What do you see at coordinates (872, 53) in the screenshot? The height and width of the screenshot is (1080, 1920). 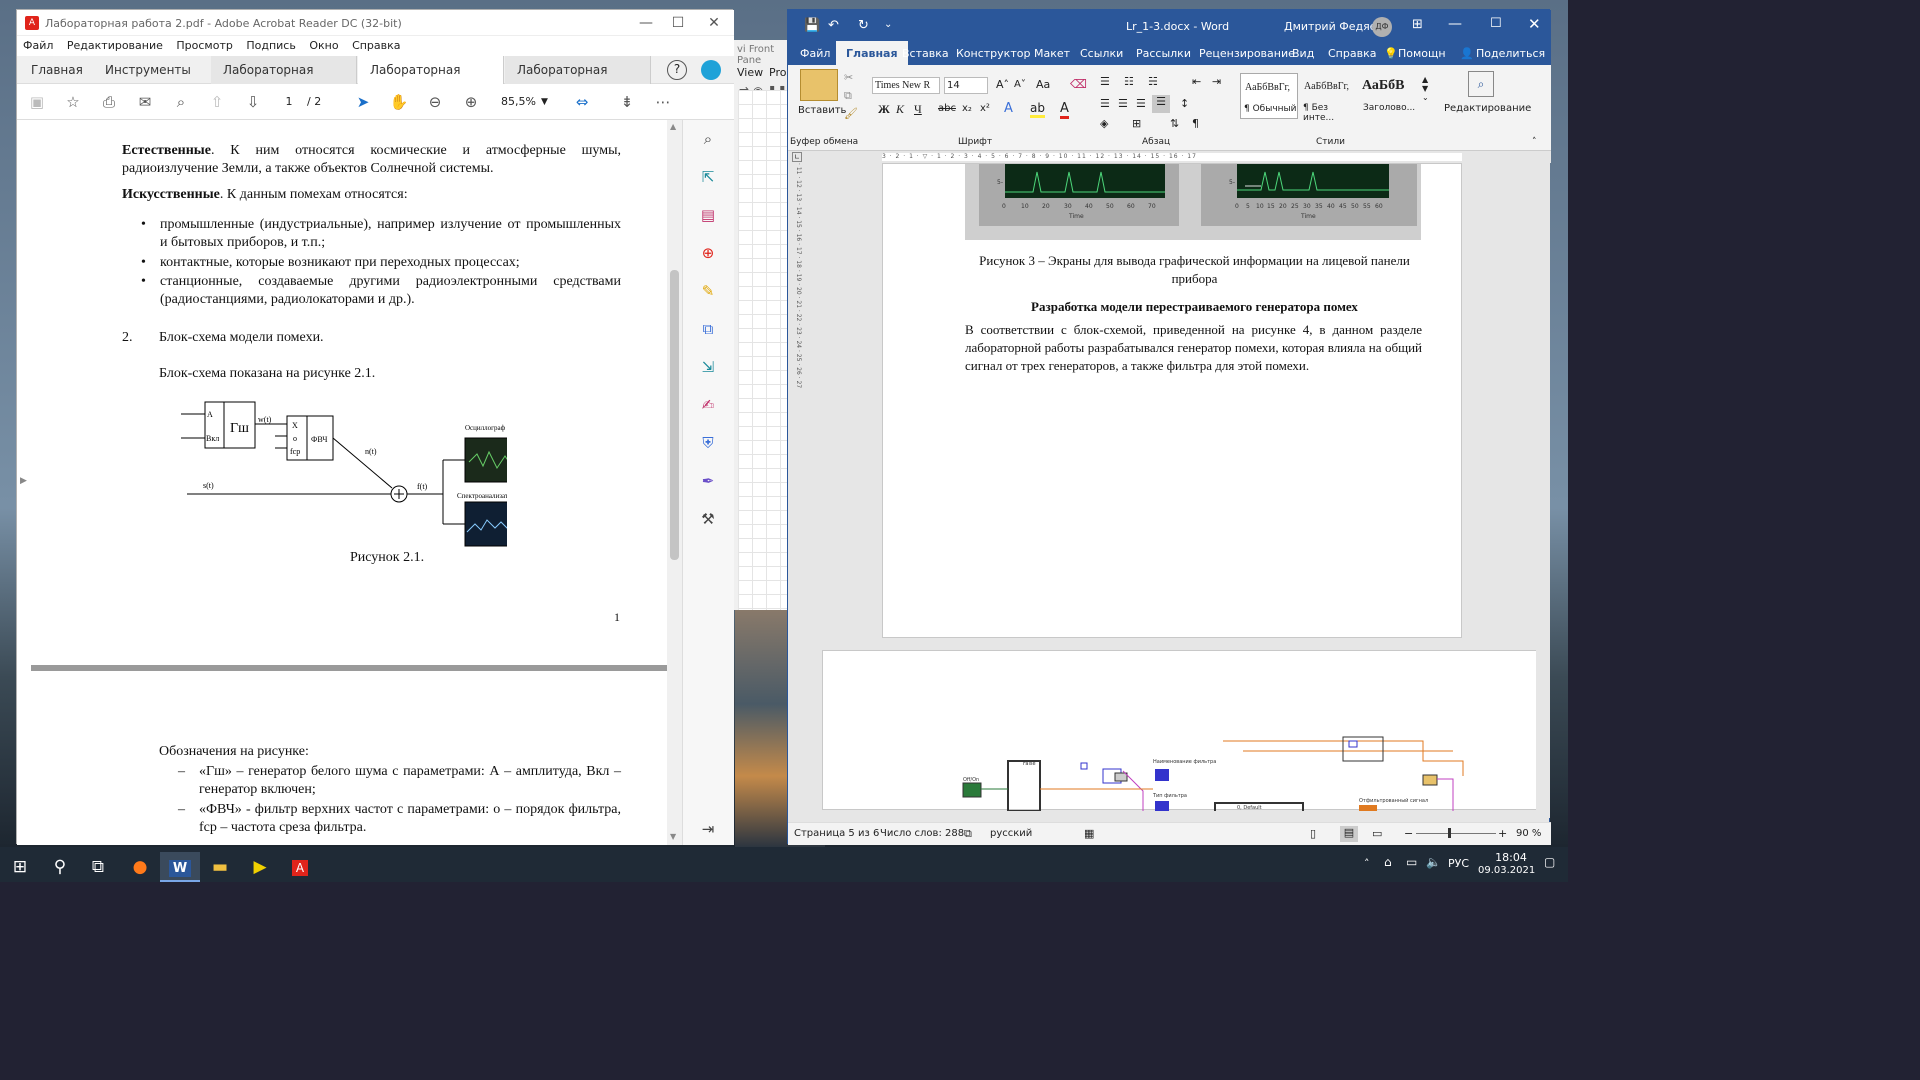 I see `tab-home: Главная` at bounding box center [872, 53].